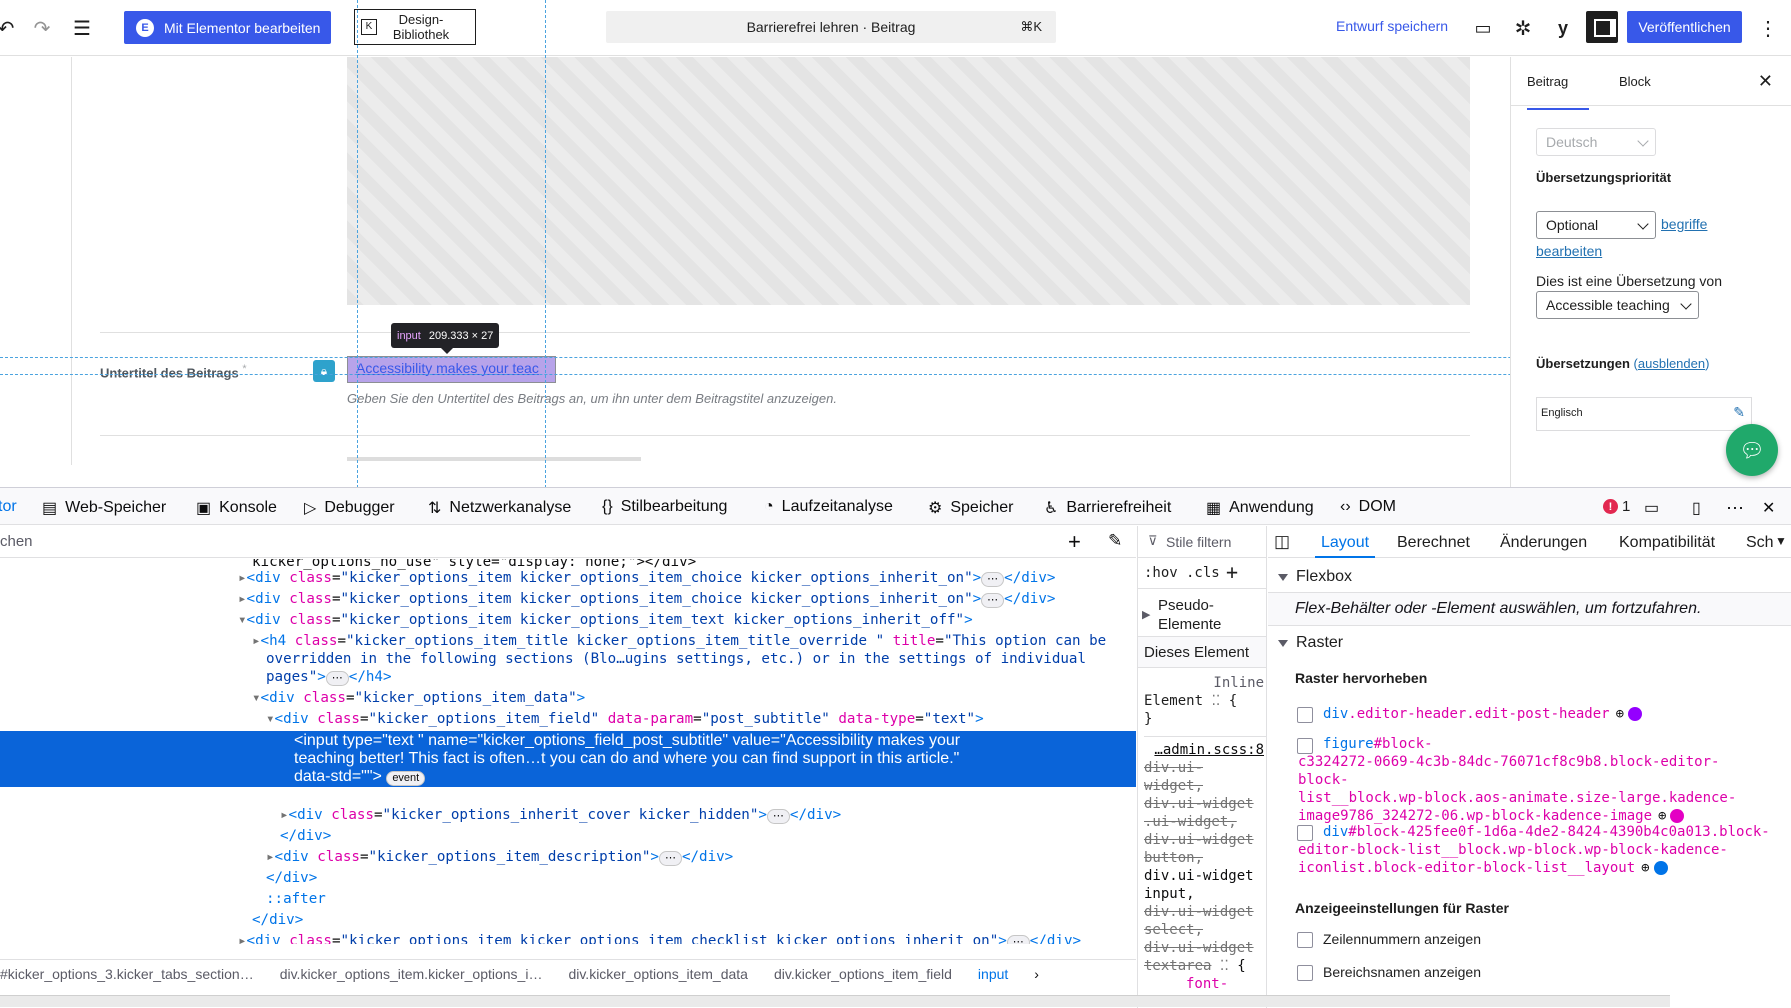 This screenshot has height=1008, width=1791. I want to click on hide-translations-link: ausblenden, so click(1671, 363).